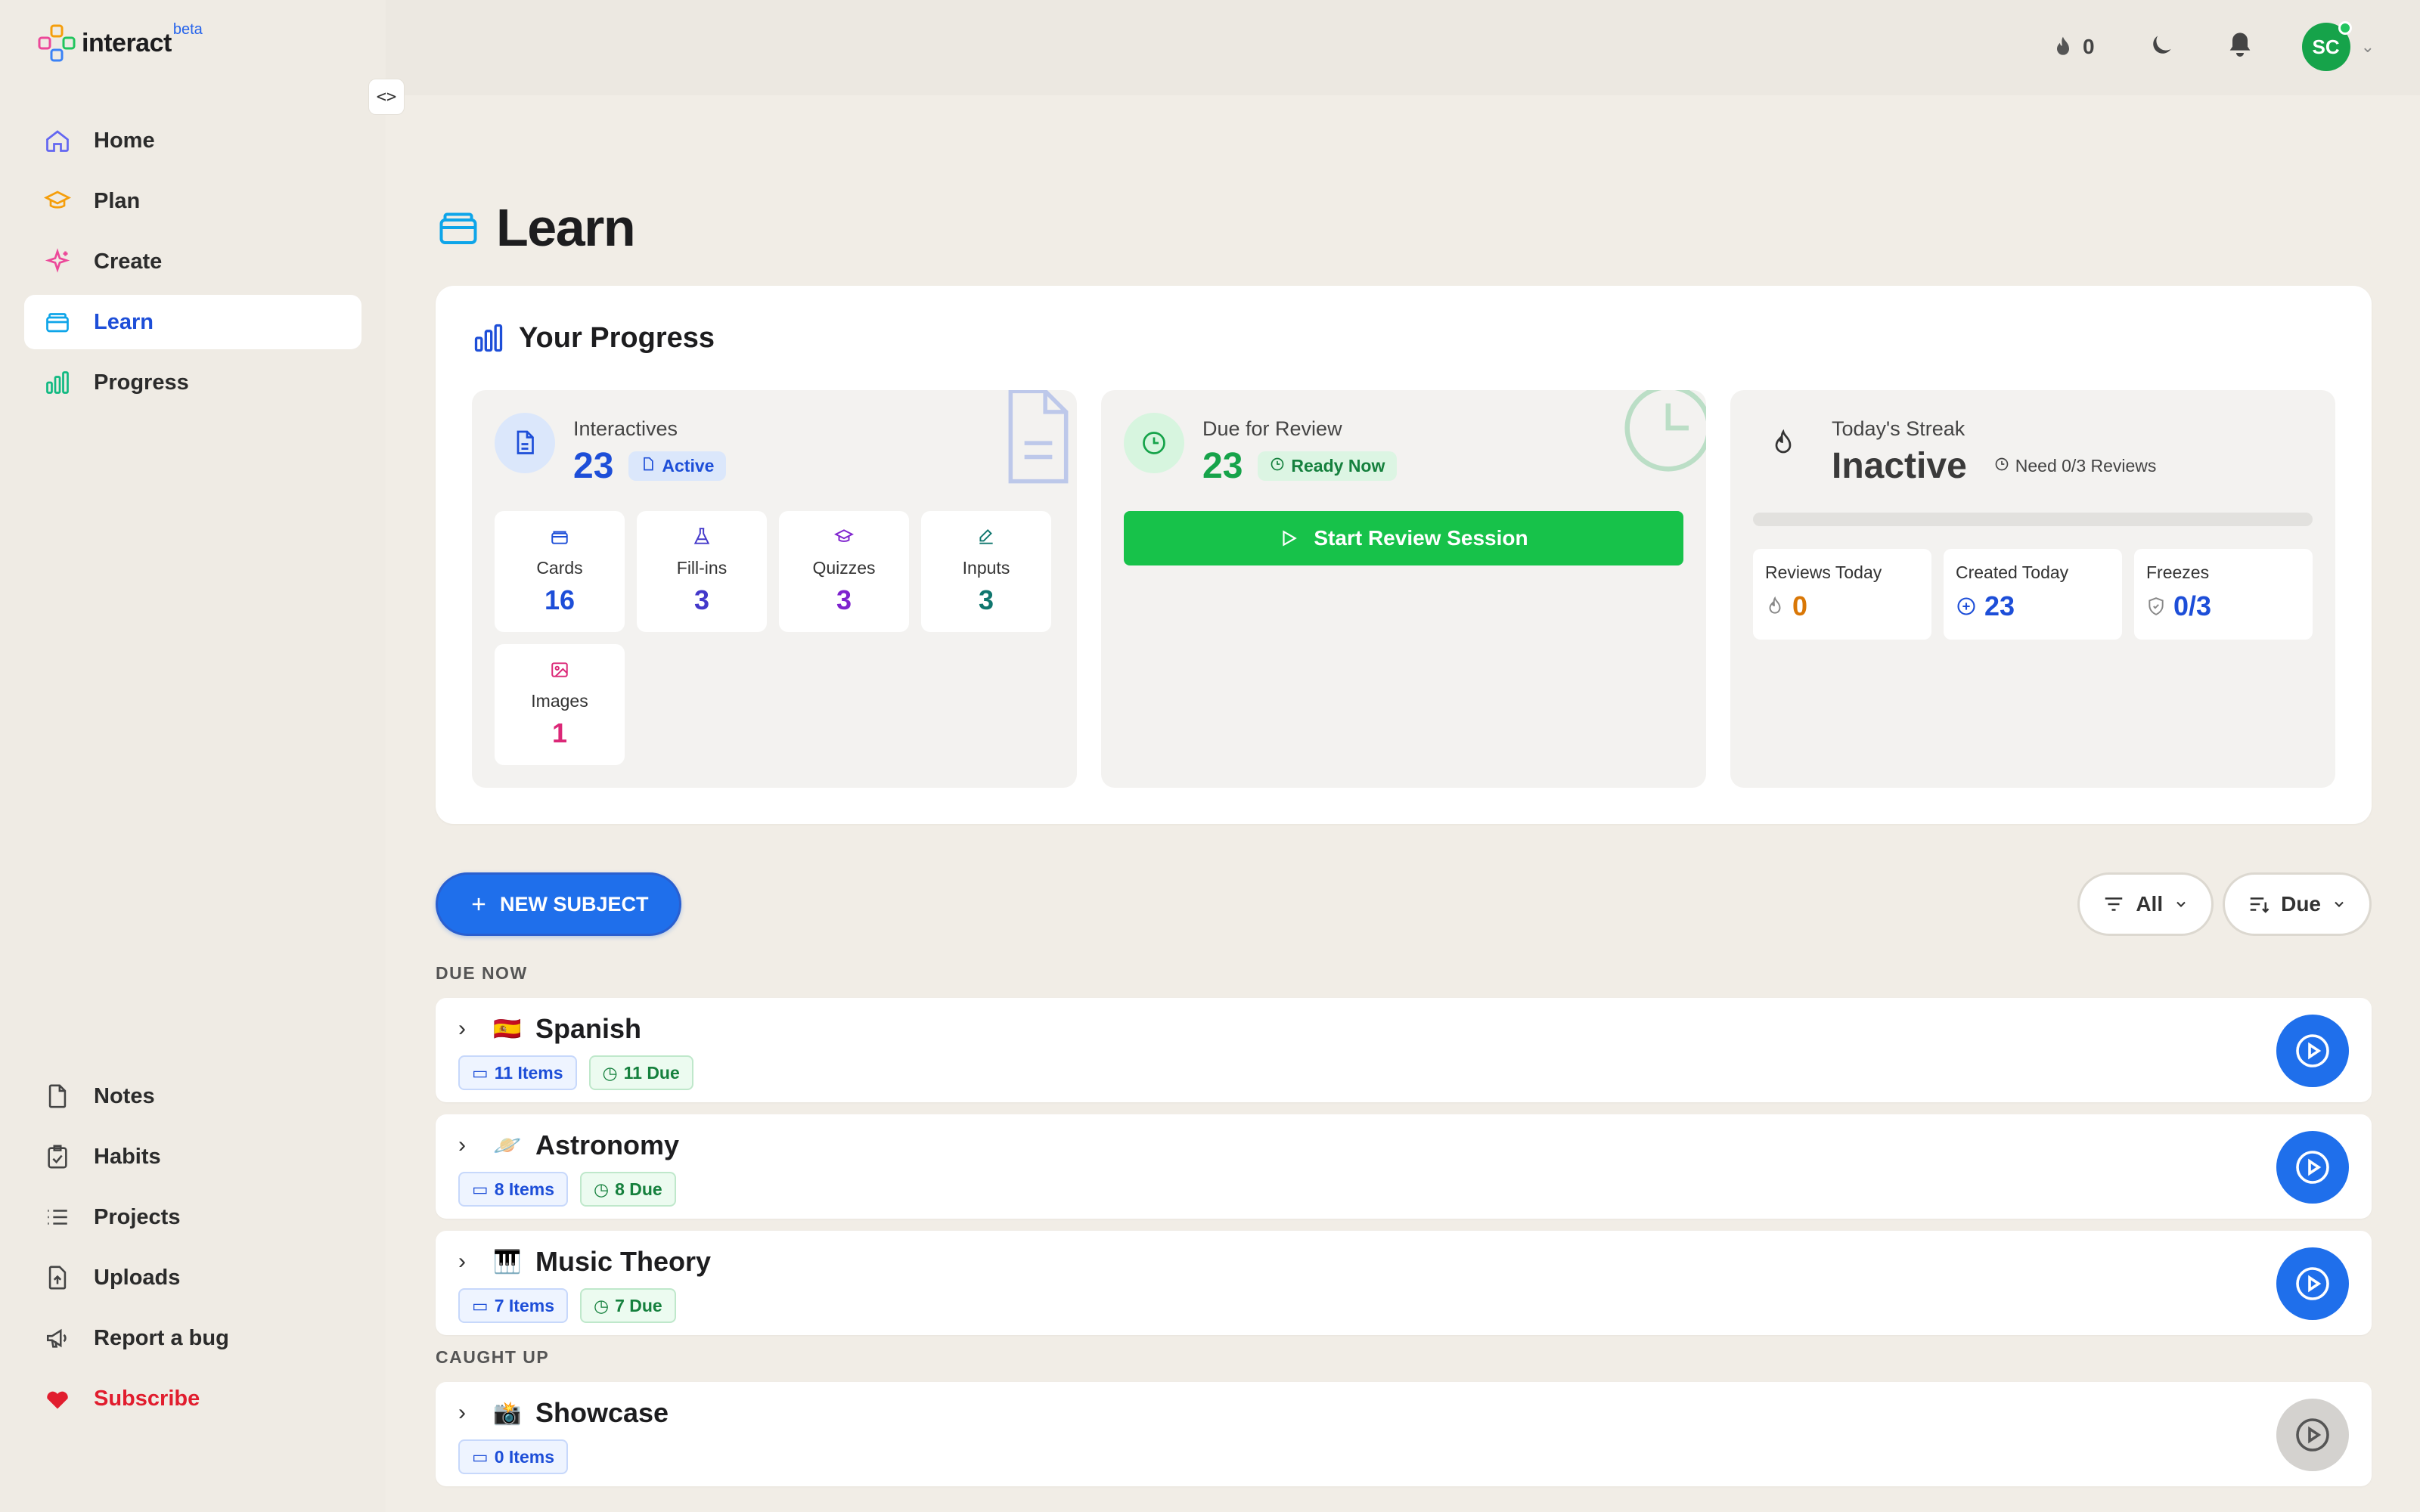 The width and height of the screenshot is (2420, 1512). Describe the element at coordinates (192, 1217) in the screenshot. I see `nav-item-projects: Projects` at that location.